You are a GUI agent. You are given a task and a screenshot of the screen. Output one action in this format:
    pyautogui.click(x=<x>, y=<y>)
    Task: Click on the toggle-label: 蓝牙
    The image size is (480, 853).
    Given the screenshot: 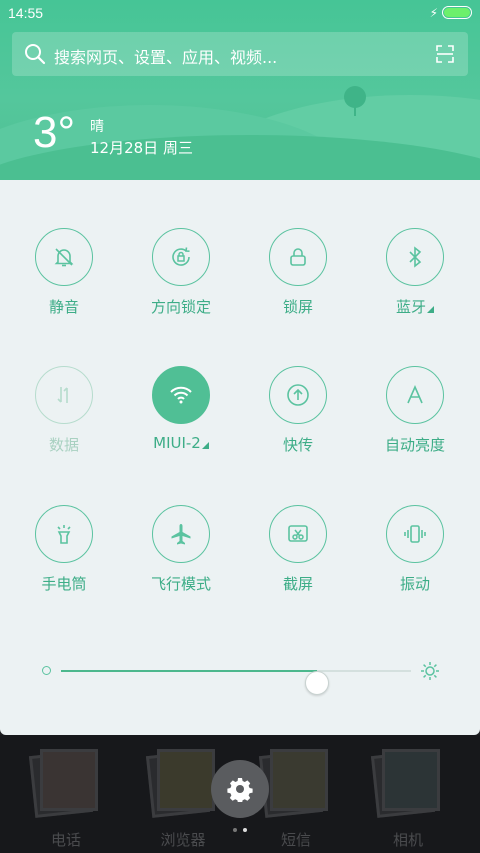 What is the action you would take?
    pyautogui.click(x=410, y=307)
    